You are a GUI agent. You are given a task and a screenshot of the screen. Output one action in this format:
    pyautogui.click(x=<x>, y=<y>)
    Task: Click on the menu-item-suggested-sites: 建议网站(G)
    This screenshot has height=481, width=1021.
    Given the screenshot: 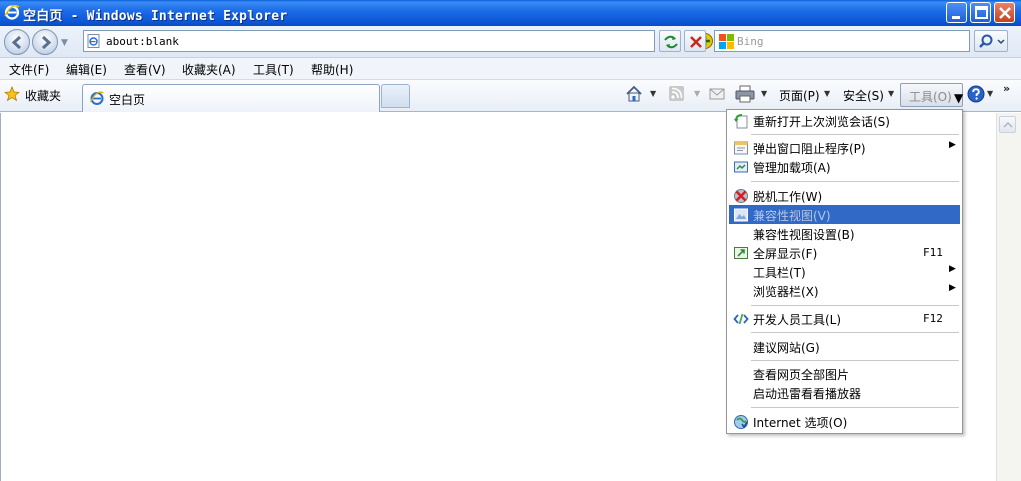 What is the action you would take?
    pyautogui.click(x=844, y=346)
    